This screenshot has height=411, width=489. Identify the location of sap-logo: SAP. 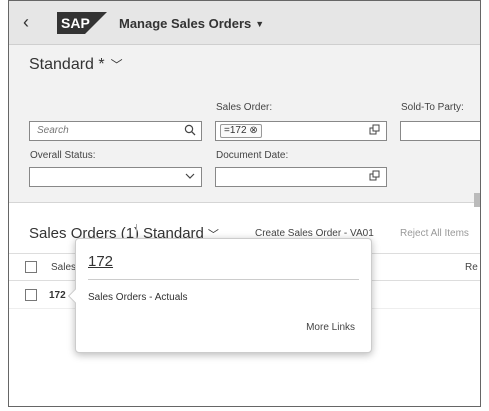
(82, 23).